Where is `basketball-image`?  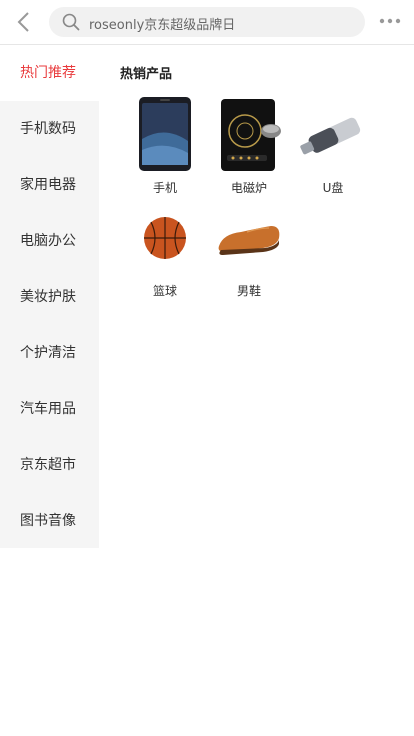
basketball-image is located at coordinates (165, 238).